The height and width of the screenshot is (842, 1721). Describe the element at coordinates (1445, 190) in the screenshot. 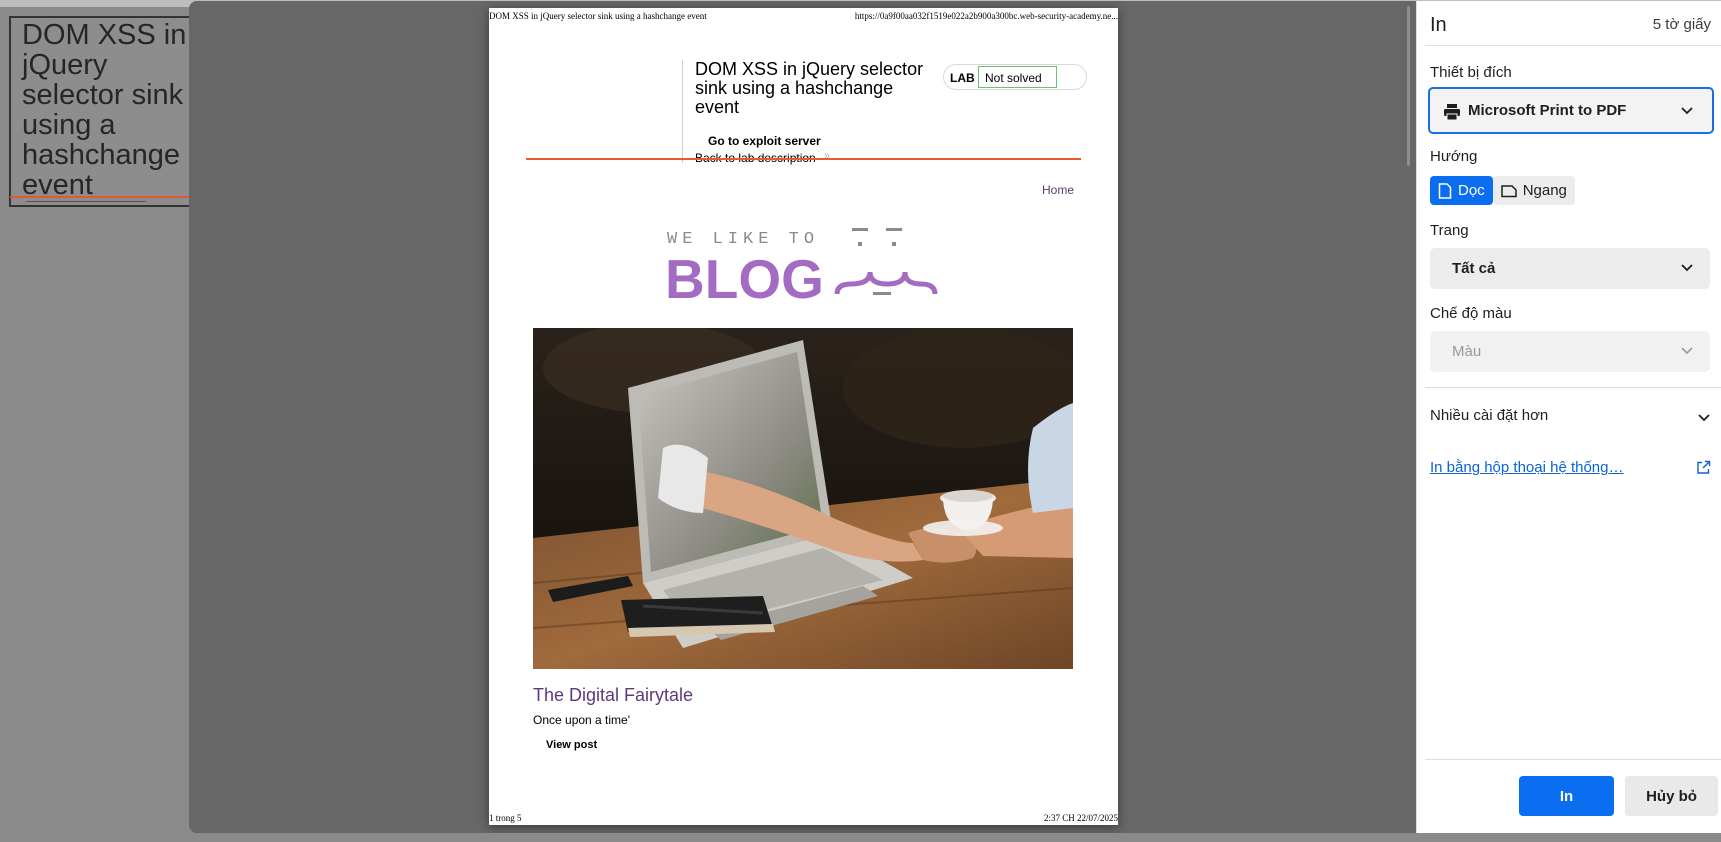

I see `document-portrait-icon` at that location.